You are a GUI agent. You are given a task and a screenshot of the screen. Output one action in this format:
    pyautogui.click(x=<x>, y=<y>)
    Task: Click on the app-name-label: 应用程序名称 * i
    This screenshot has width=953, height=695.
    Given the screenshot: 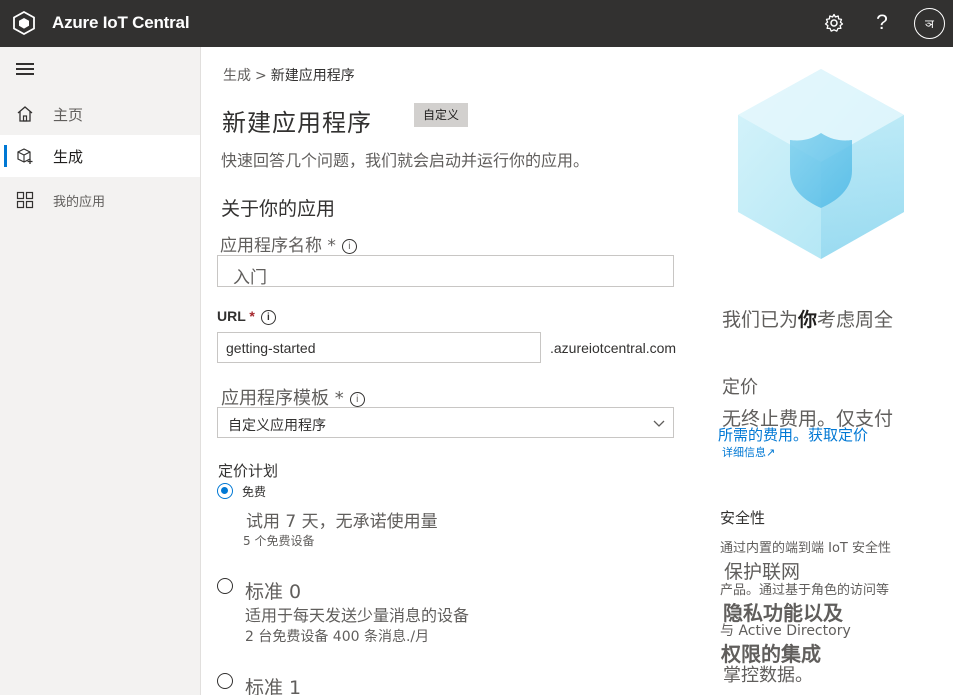 What is the action you would take?
    pyautogui.click(x=288, y=243)
    